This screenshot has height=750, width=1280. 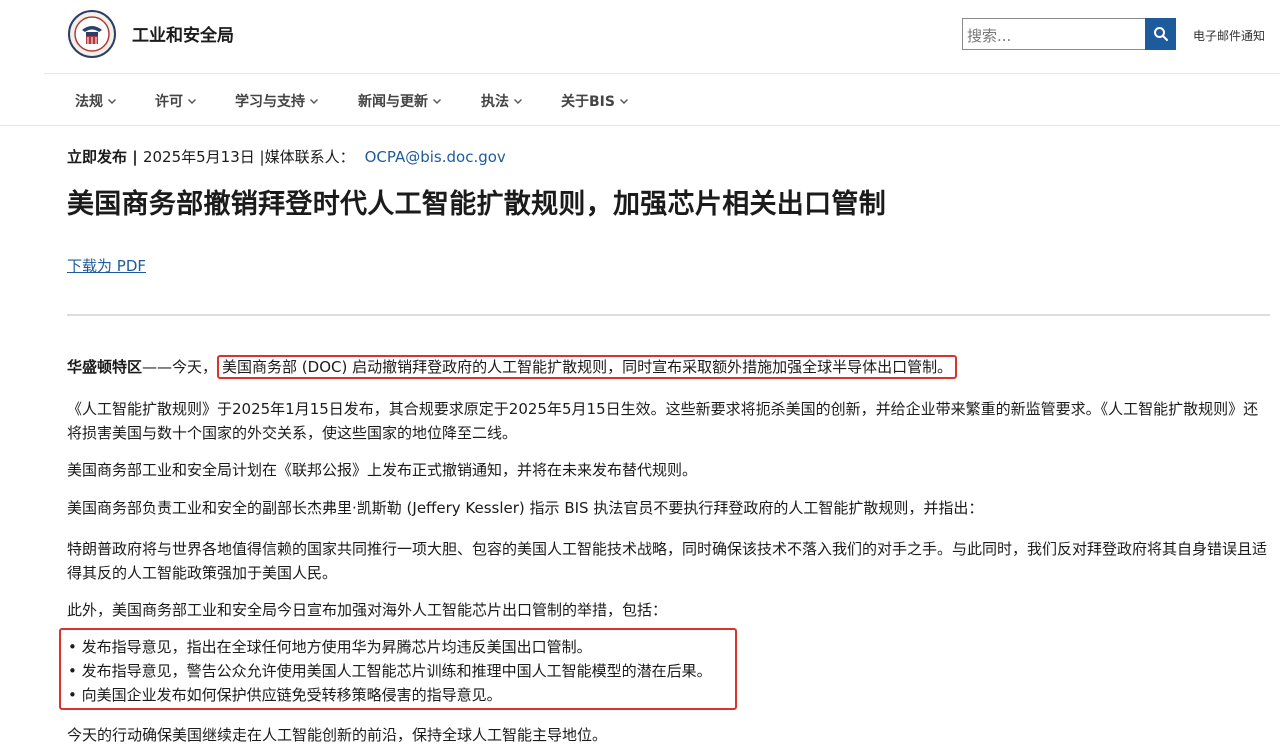 I want to click on nav-item-about-bis: 关于BIS, so click(x=595, y=101).